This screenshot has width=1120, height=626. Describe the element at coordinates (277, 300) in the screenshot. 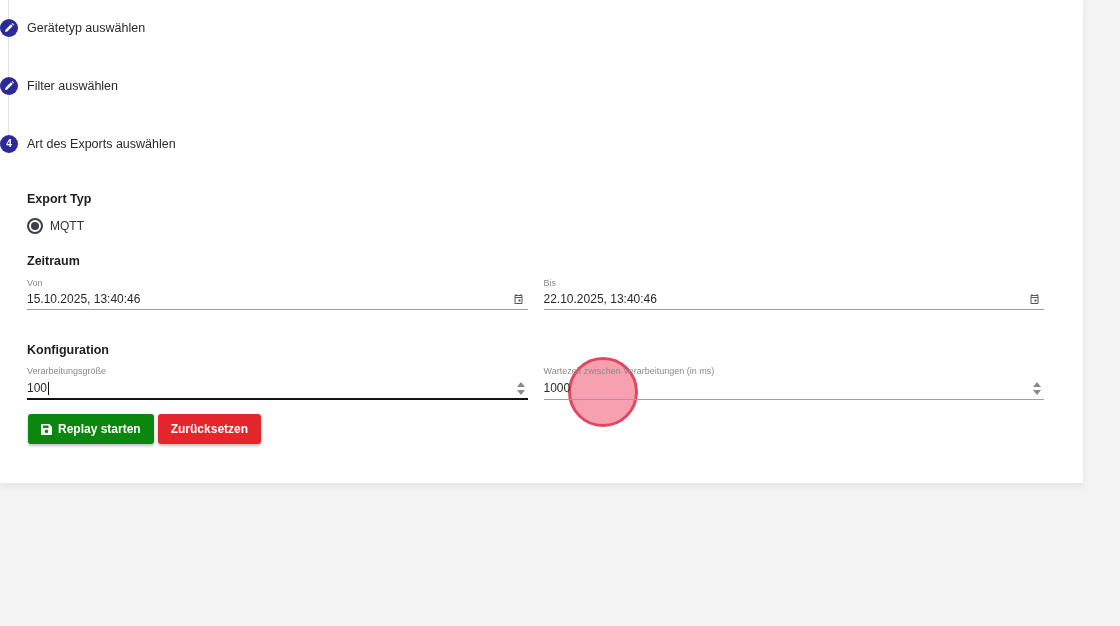

I see `date-field: 15.10.2025, 13:40:46` at that location.